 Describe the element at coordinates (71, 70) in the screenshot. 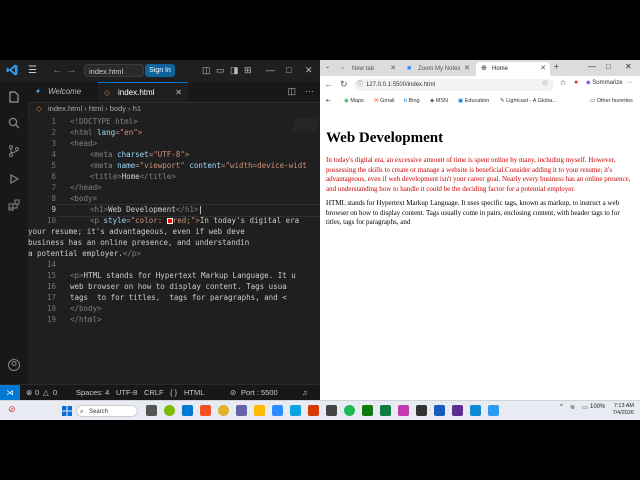

I see `forward-arrow-icon: →` at that location.